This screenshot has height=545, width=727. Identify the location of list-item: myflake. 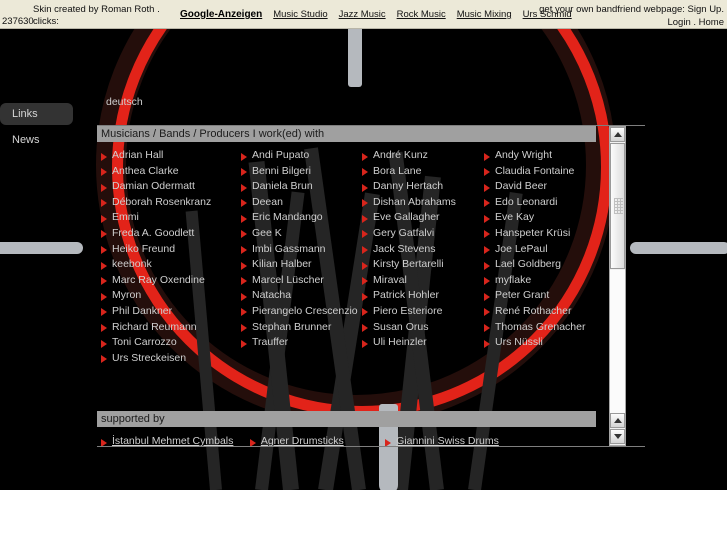
(544, 281).